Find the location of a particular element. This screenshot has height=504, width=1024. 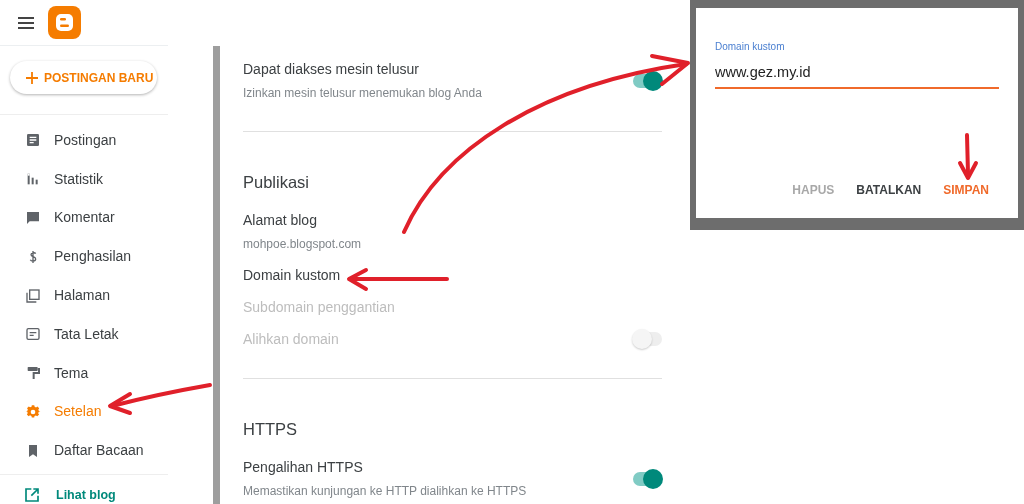

nav-item: Statistik is located at coordinates (84, 179).